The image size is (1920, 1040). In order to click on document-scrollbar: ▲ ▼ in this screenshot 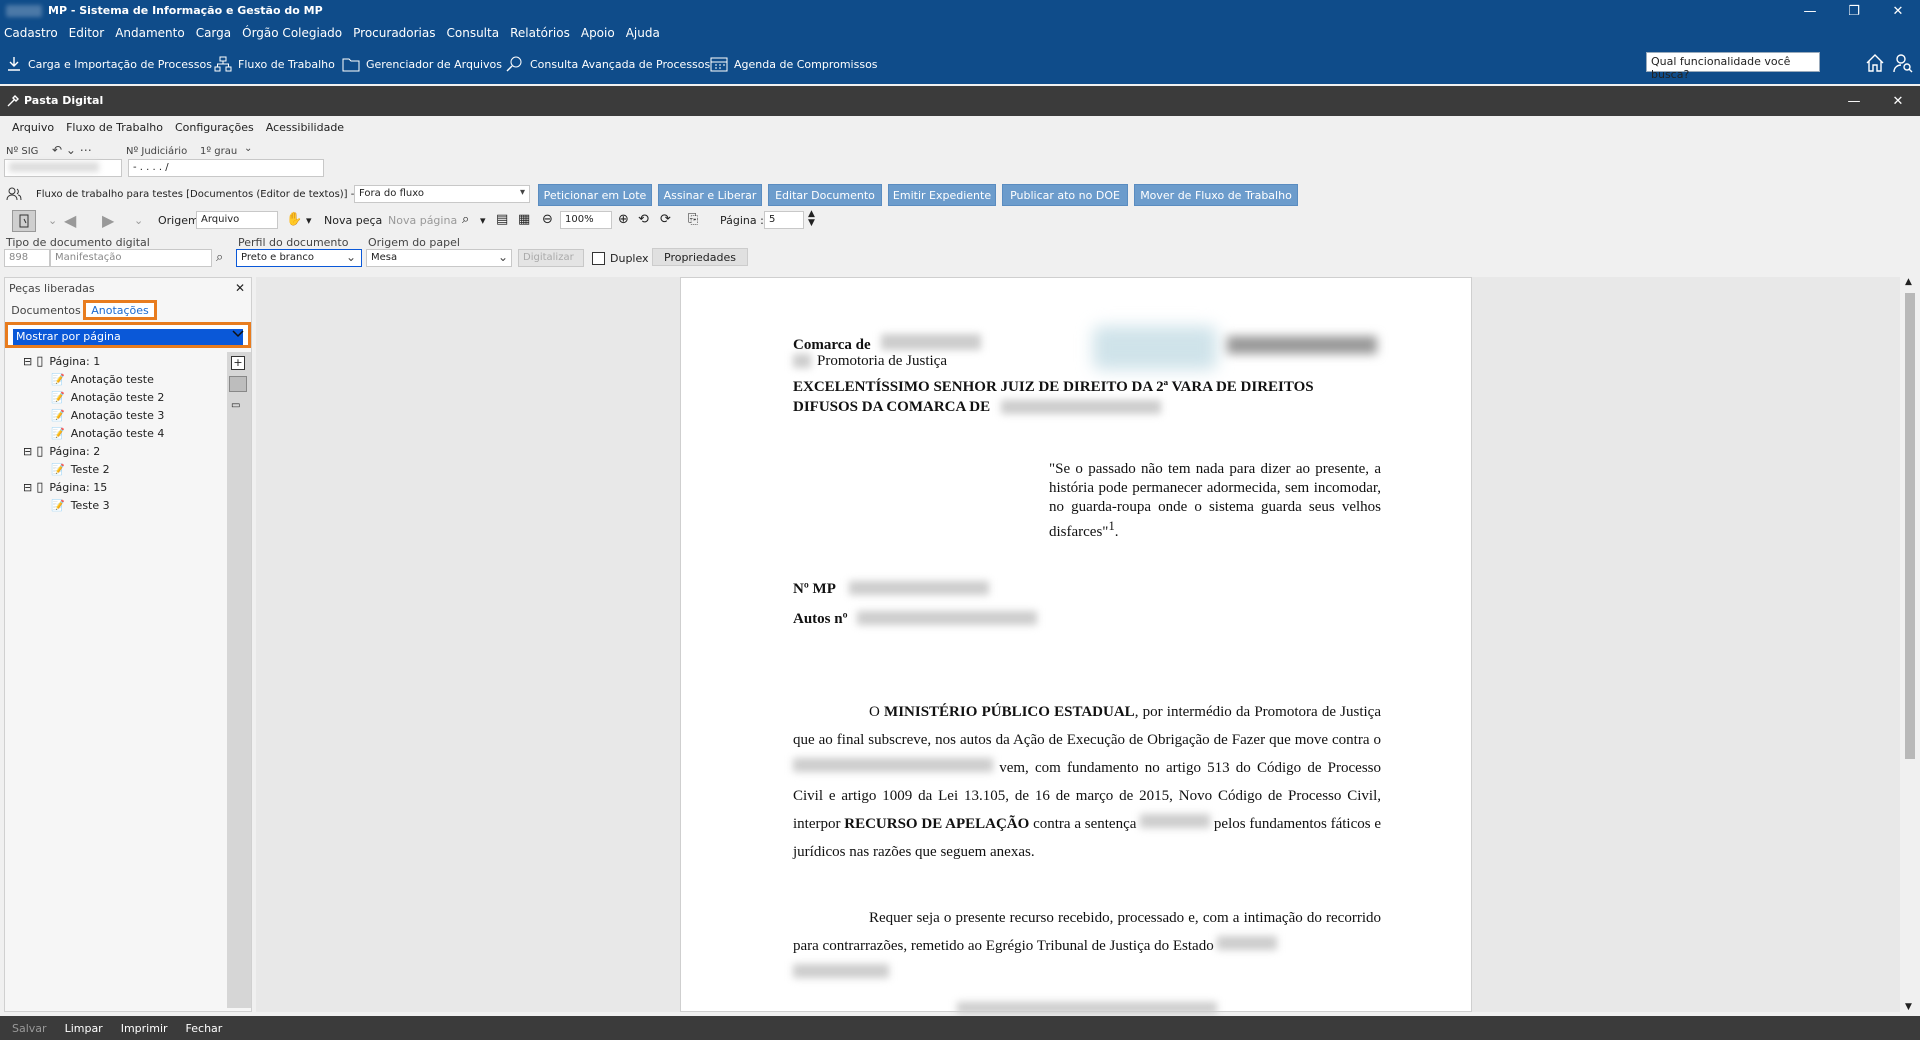, I will do `click(1910, 644)`.